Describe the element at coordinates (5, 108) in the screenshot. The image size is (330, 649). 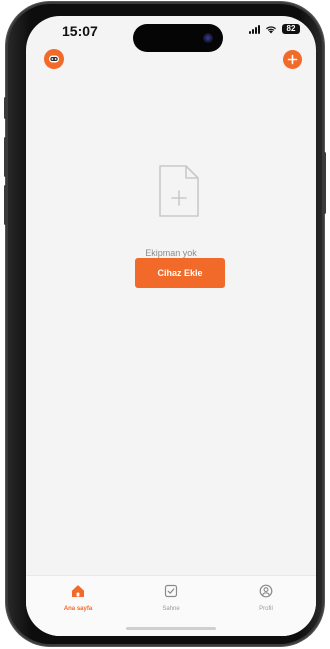
I see `mute-switch` at that location.